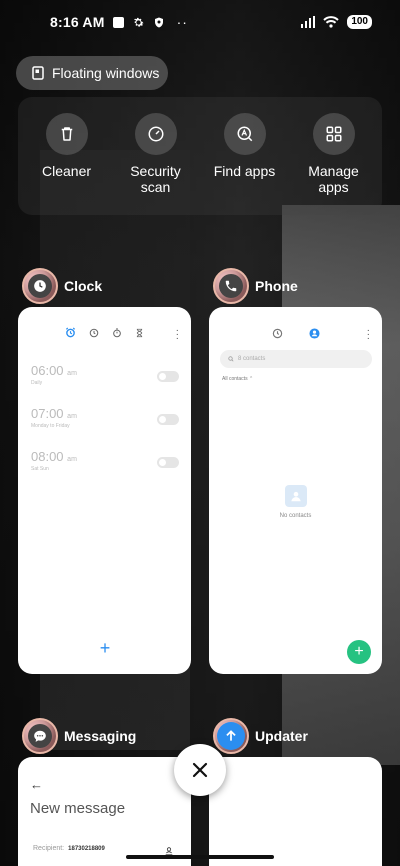 The width and height of the screenshot is (400, 866). What do you see at coordinates (118, 22) in the screenshot?
I see `screen-record-icon` at bounding box center [118, 22].